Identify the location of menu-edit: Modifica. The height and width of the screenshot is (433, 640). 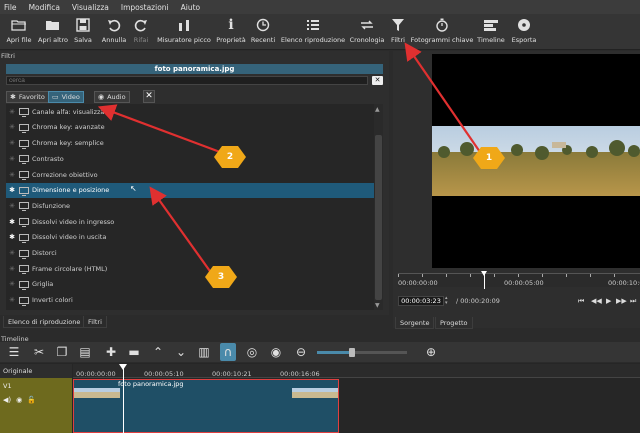
(44, 7).